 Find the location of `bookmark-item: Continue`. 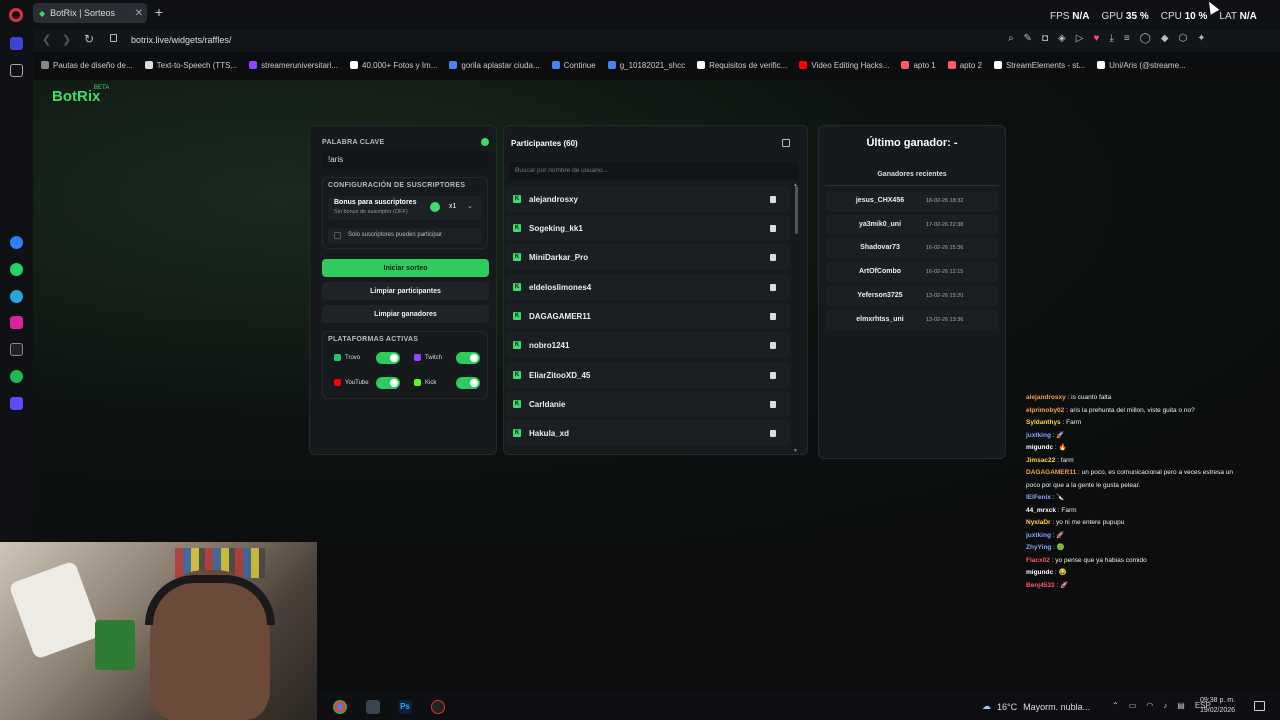

bookmark-item: Continue is located at coordinates (573, 65).